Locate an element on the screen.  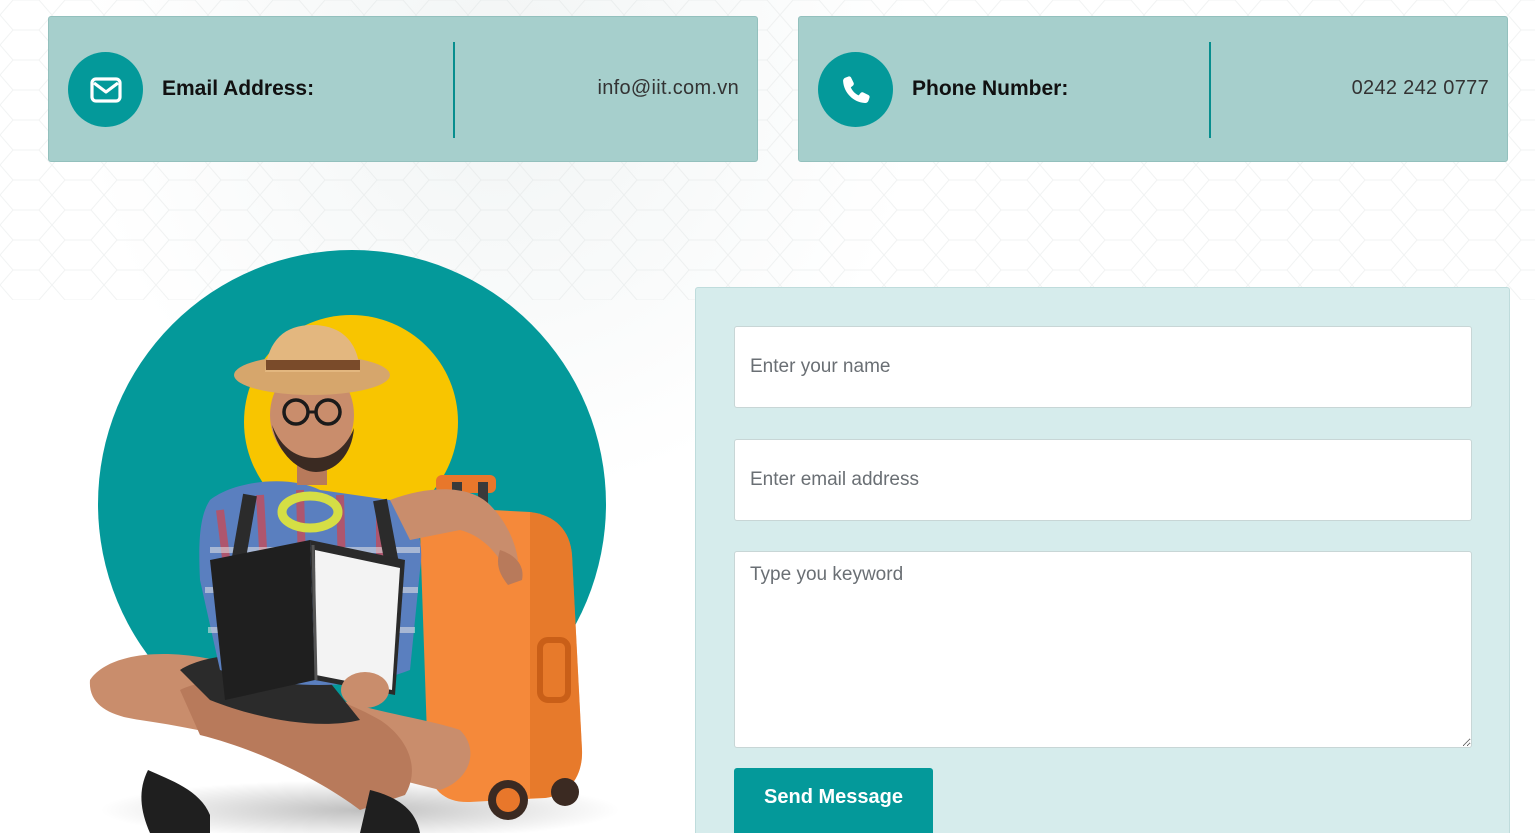
phone-icon is located at coordinates (856, 89).